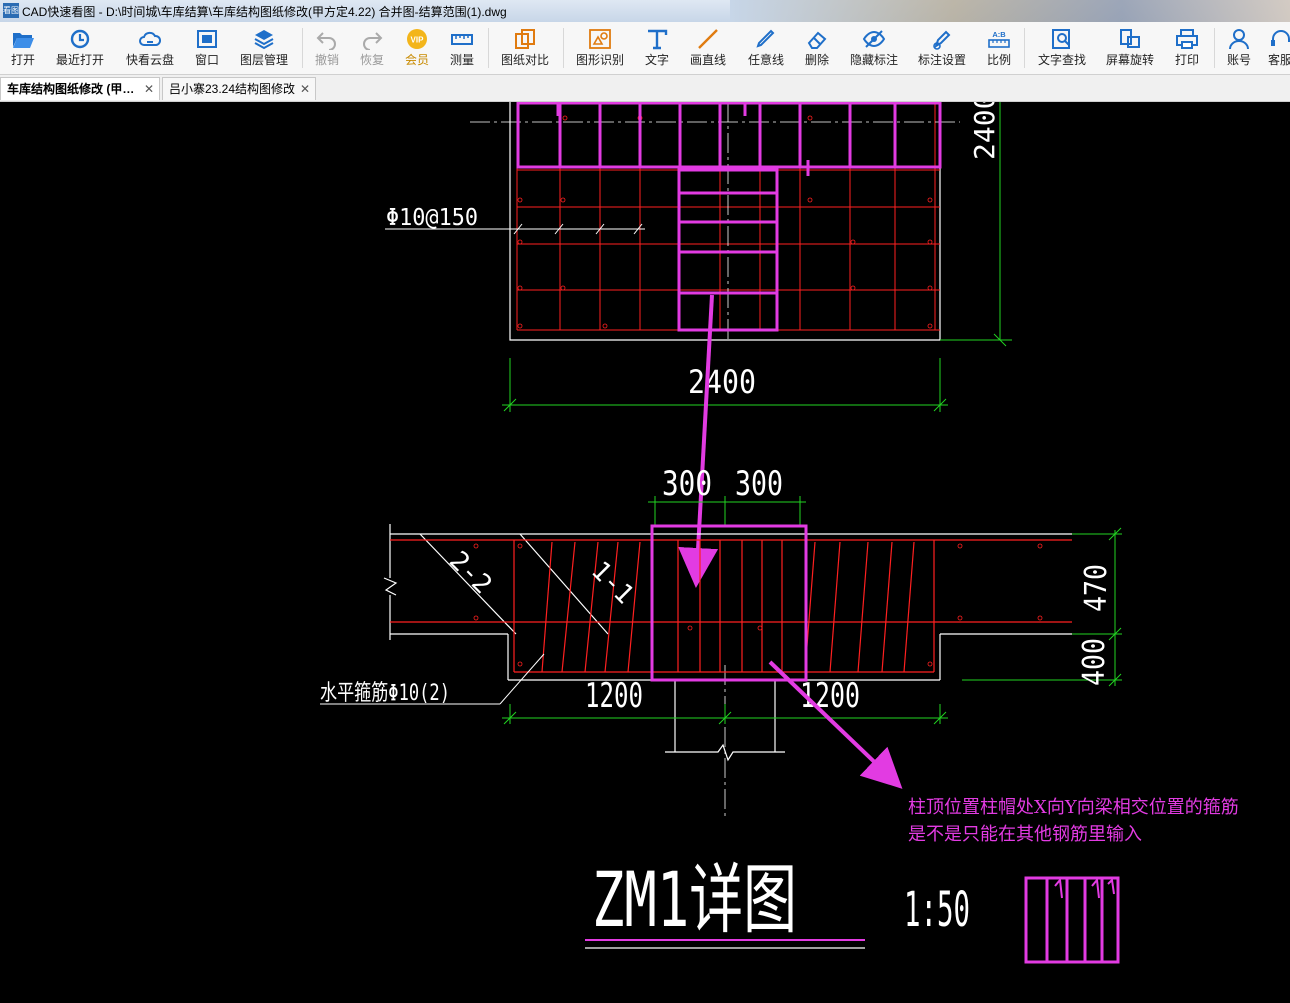  I want to click on cloud-icon, so click(150, 38).